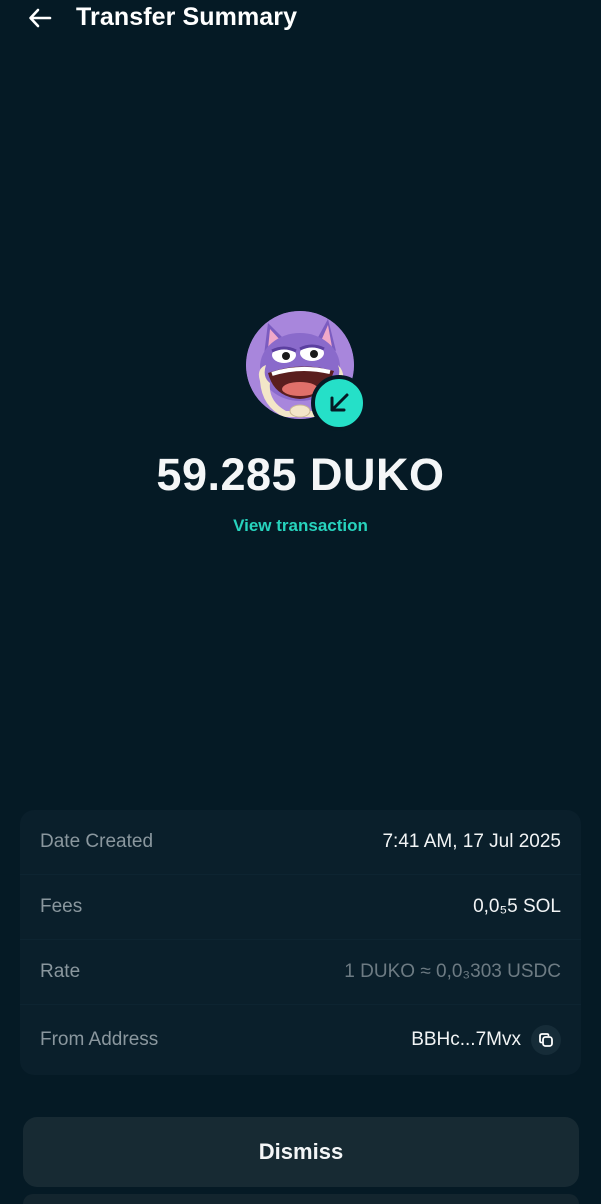 This screenshot has width=601, height=1204. What do you see at coordinates (97, 841) in the screenshot?
I see `date-created-label: Date Created` at bounding box center [97, 841].